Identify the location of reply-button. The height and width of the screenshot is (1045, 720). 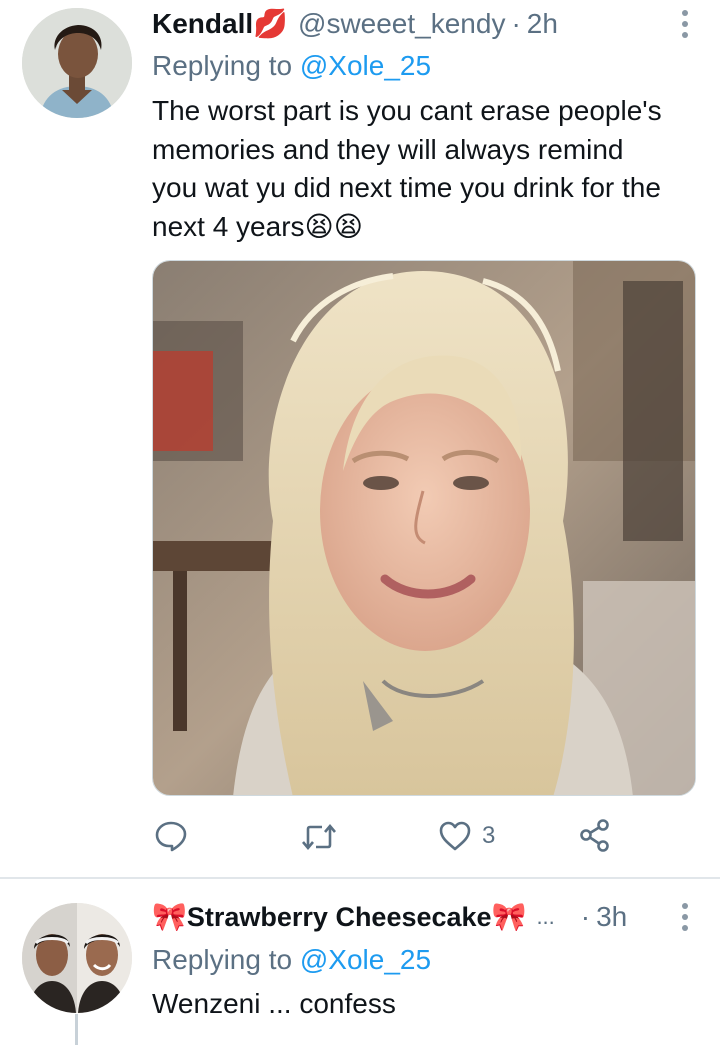
(171, 836).